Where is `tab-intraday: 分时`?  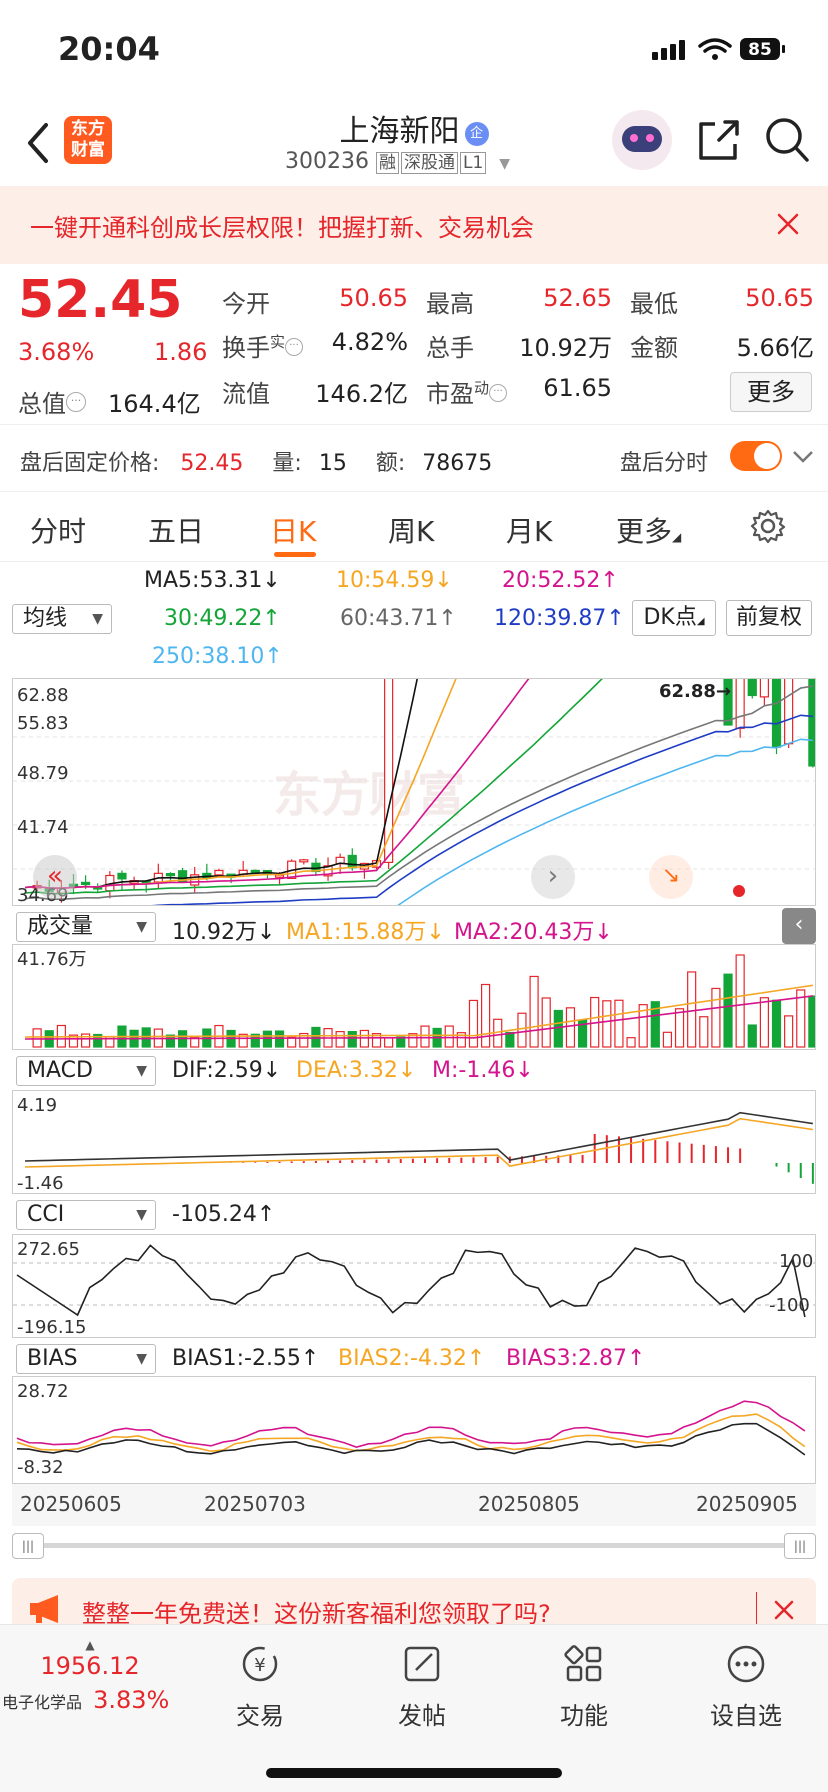
tab-intraday: 分时 is located at coordinates (58, 530).